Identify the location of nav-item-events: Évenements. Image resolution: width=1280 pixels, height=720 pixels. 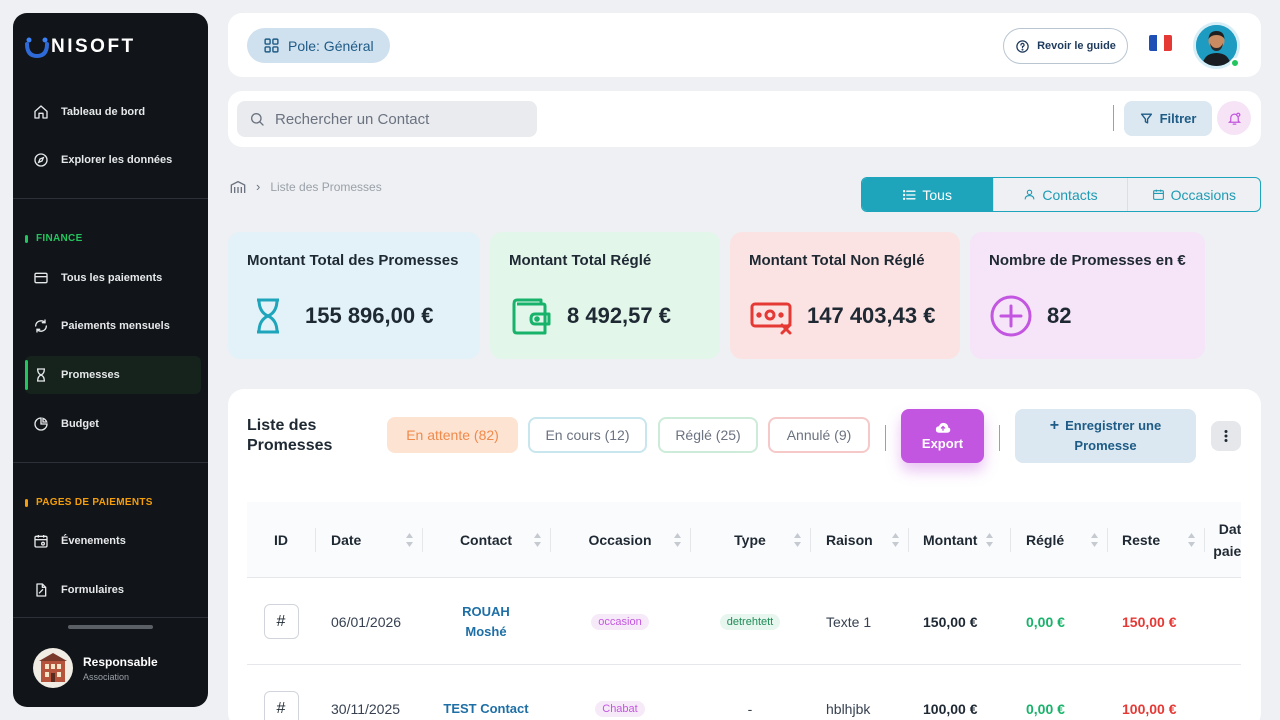
(113, 541).